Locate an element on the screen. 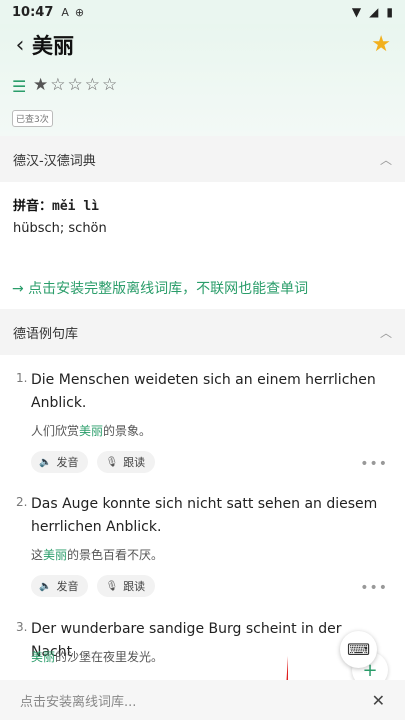 The image size is (405, 720). install-banner: 点击安装离线词库... ✕ is located at coordinates (202, 700).